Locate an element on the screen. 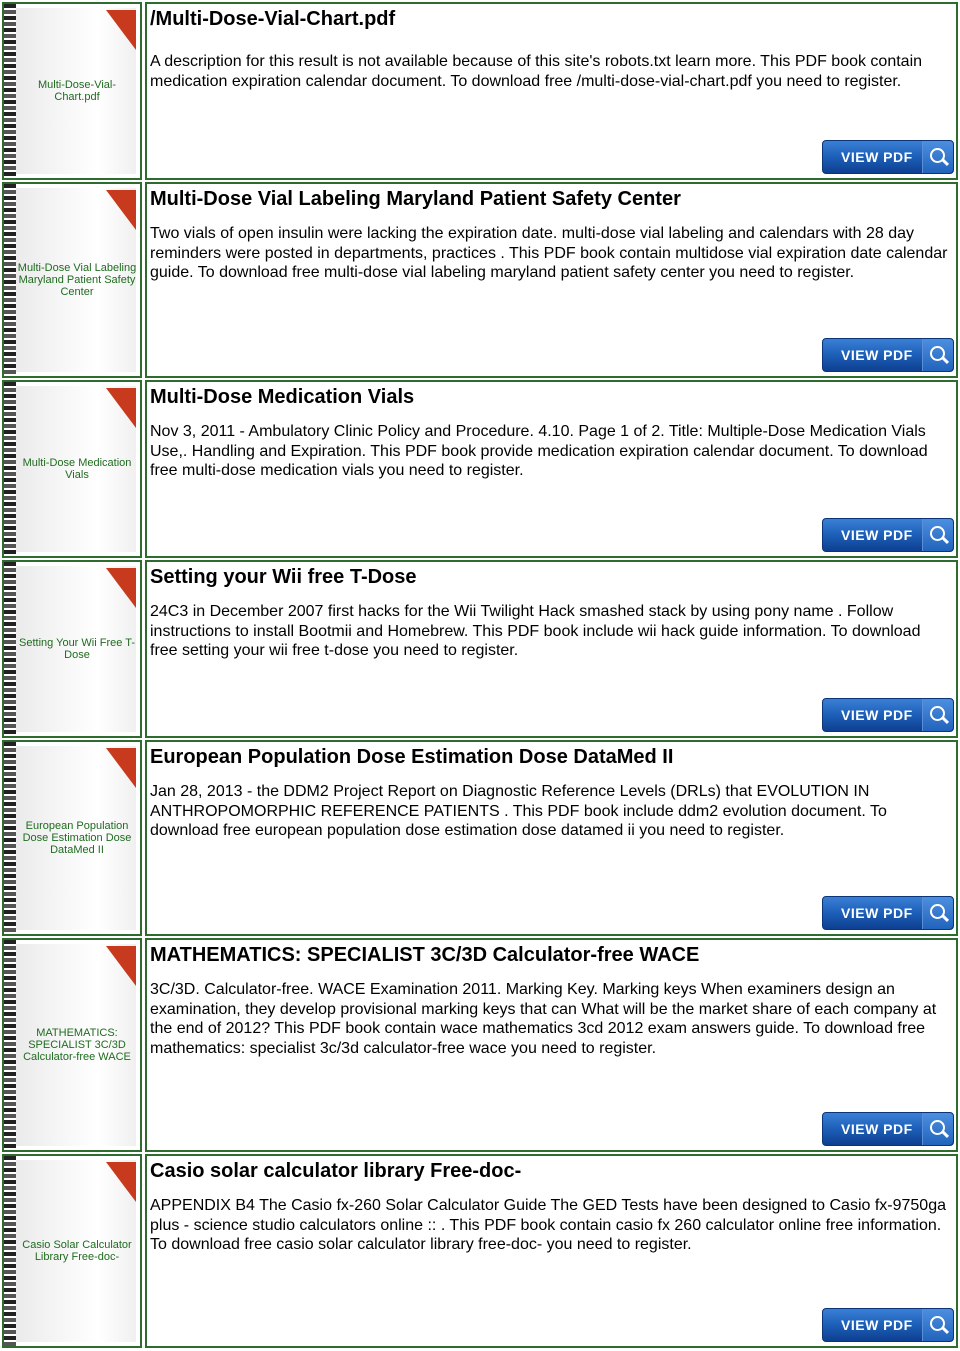 This screenshot has width=960, height=1351. thumbnail-title: Casio Solar Calculator Library Free-doc- is located at coordinates (77, 1251).